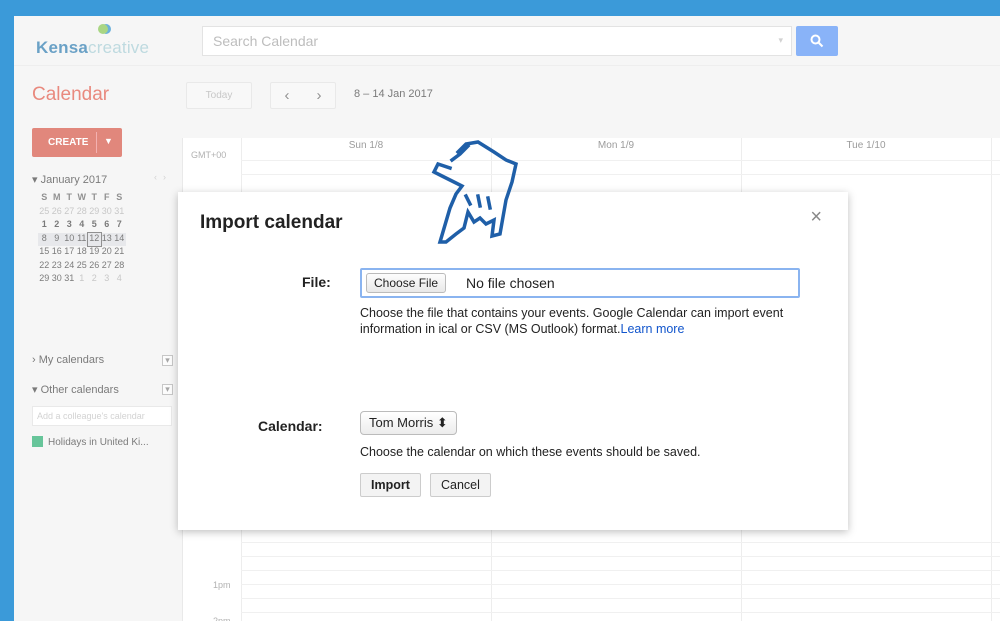 The image size is (1000, 621). What do you see at coordinates (460, 485) in the screenshot?
I see `cancel-button: Cancel` at bounding box center [460, 485].